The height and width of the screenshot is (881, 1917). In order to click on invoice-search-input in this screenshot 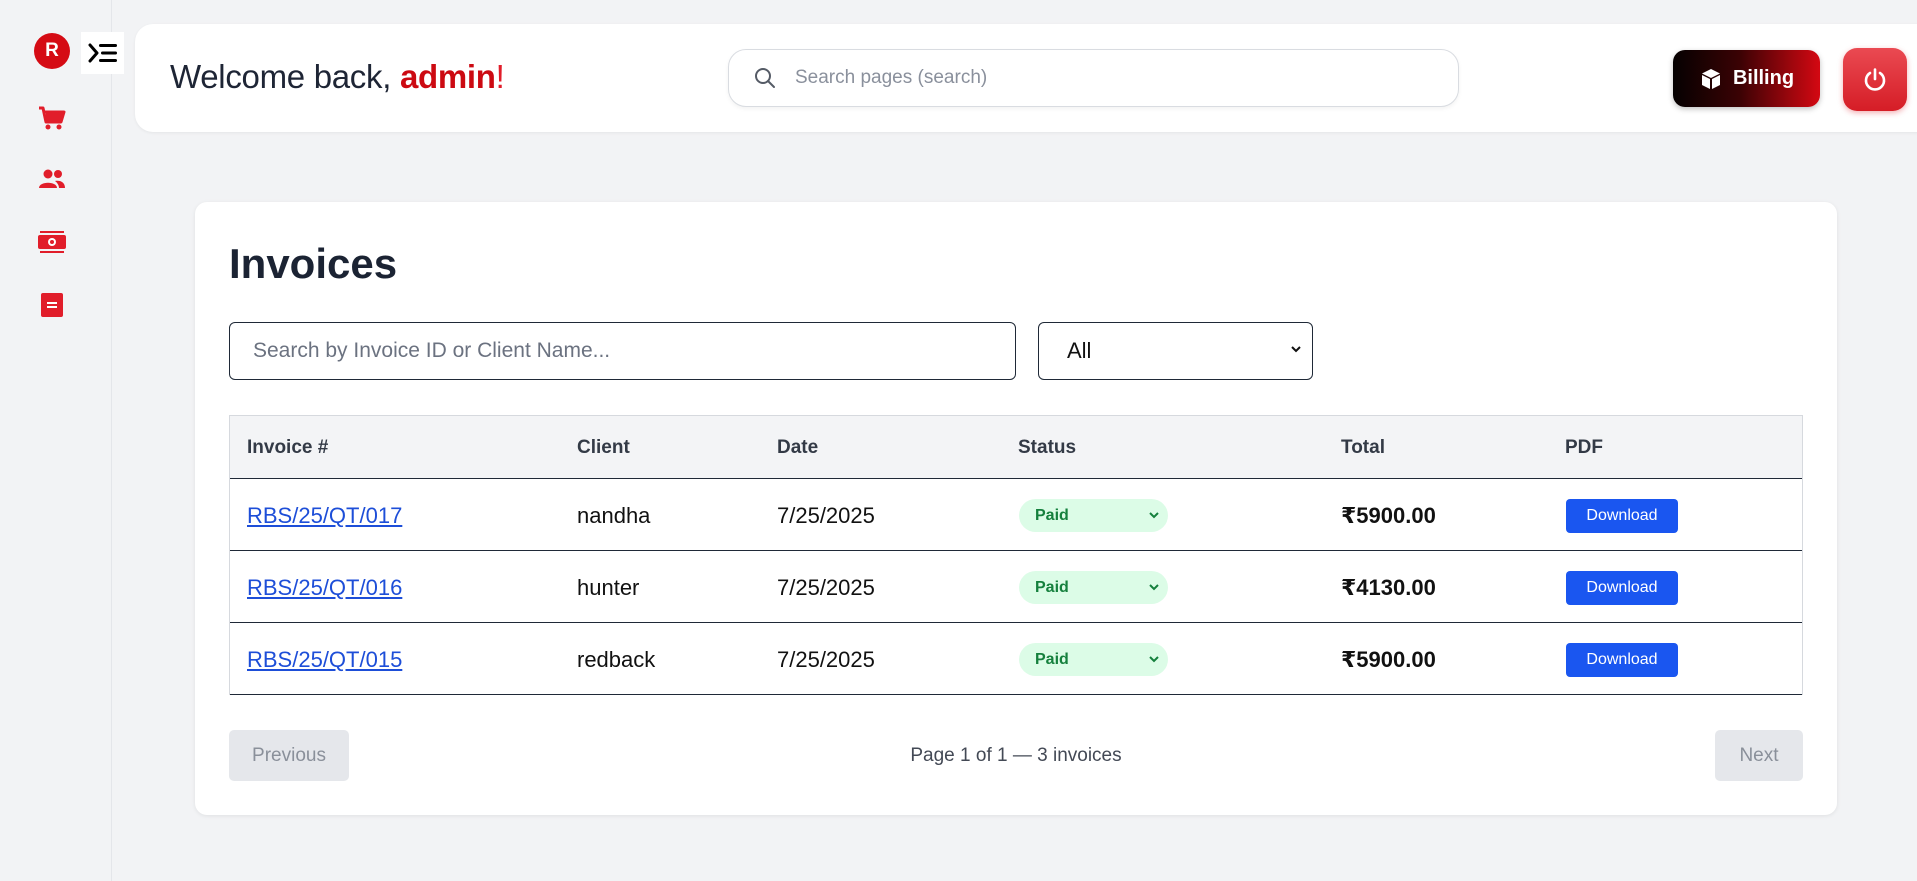, I will do `click(622, 351)`.